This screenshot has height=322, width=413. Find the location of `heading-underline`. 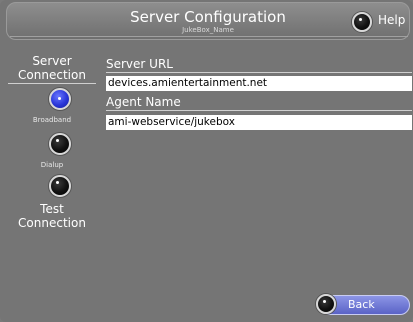

heading-underline is located at coordinates (52, 83).